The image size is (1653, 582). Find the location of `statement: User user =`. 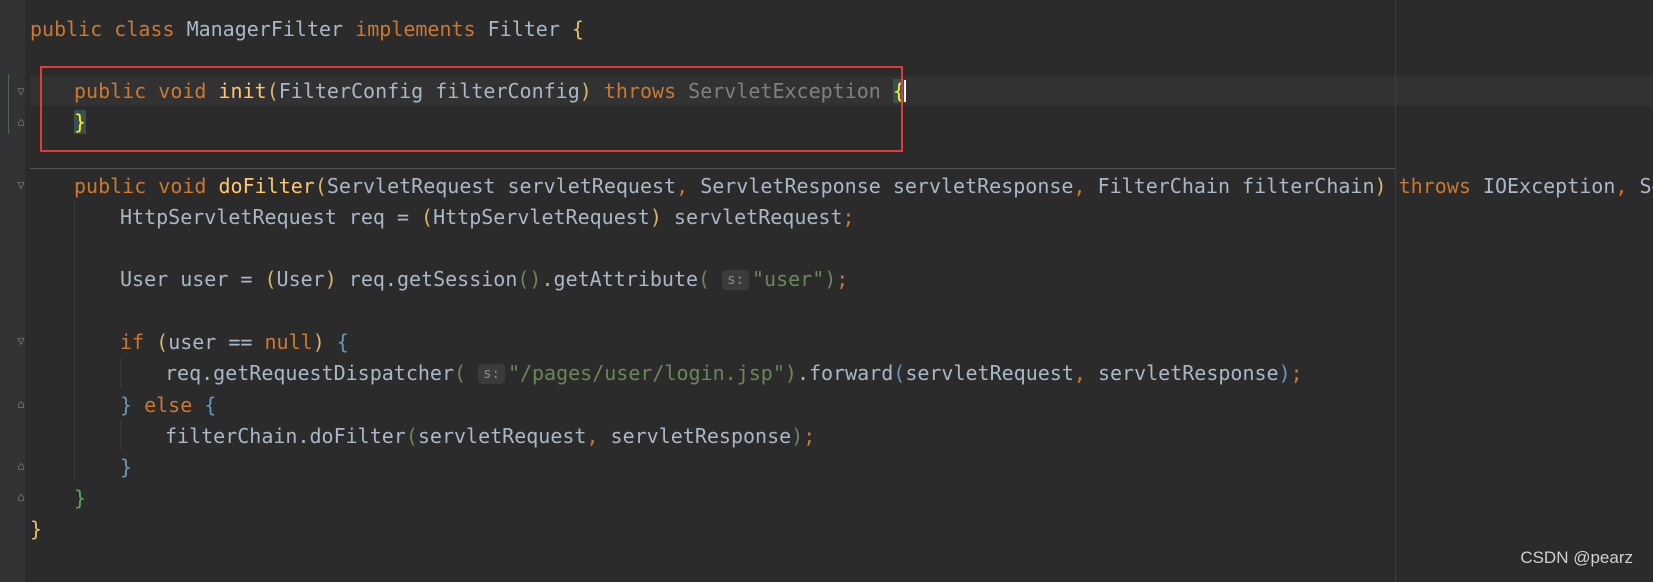

statement: User user = is located at coordinates (192, 279).